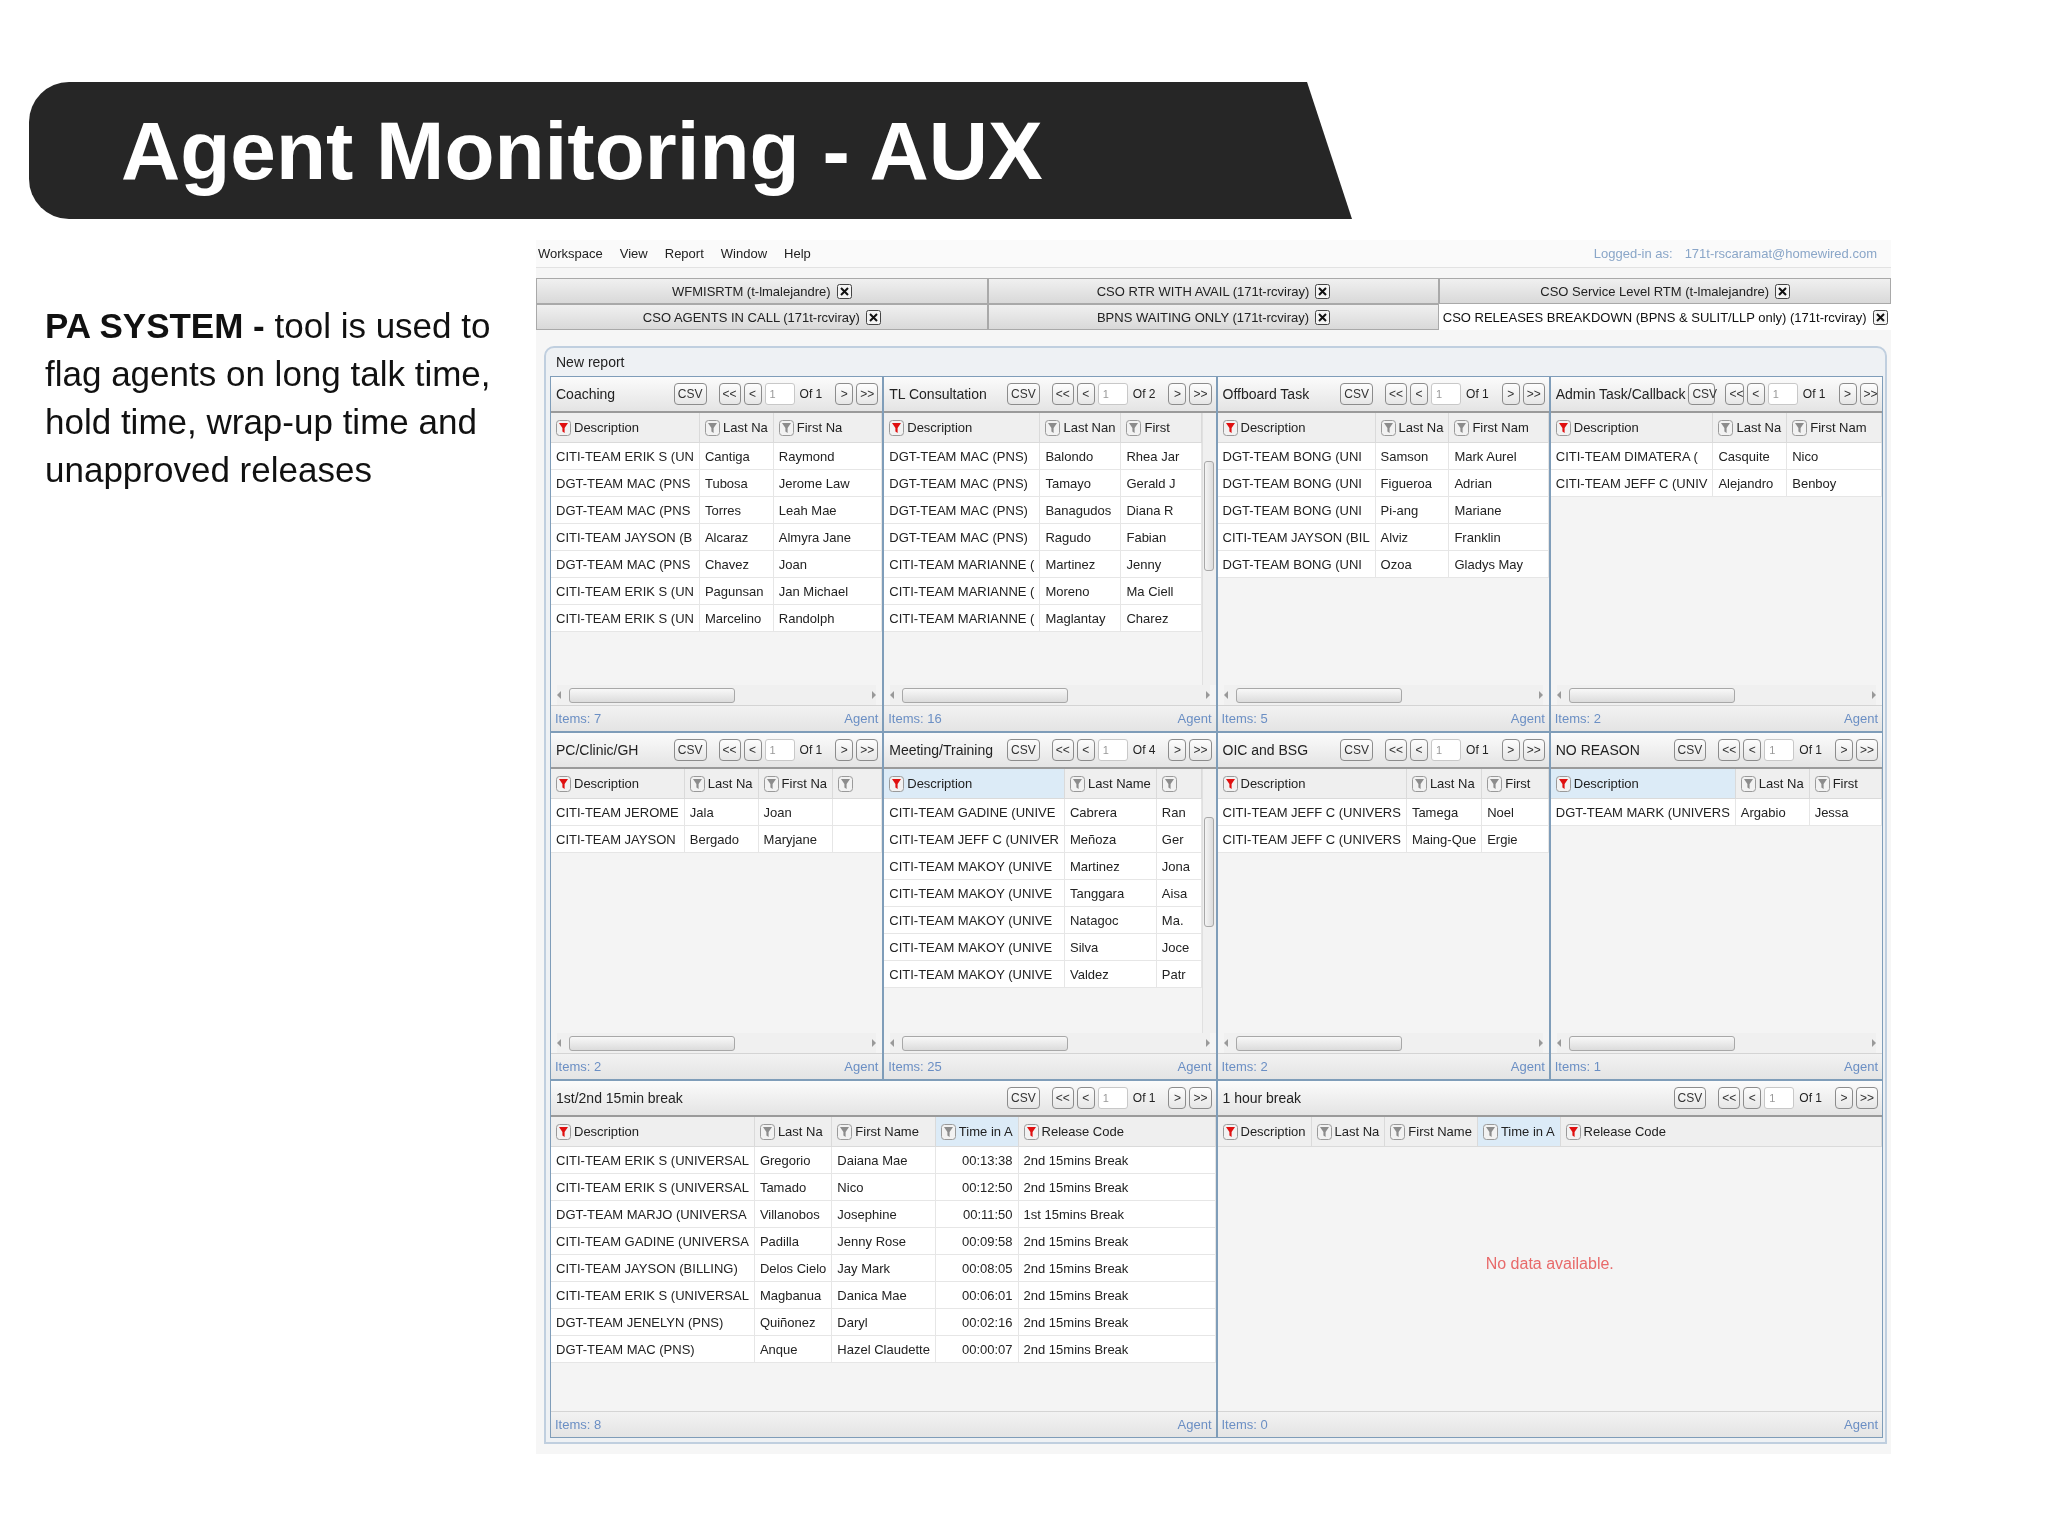  I want to click on tab: CSO AGENTS IN CALL (171t-rcviray), so click(762, 317).